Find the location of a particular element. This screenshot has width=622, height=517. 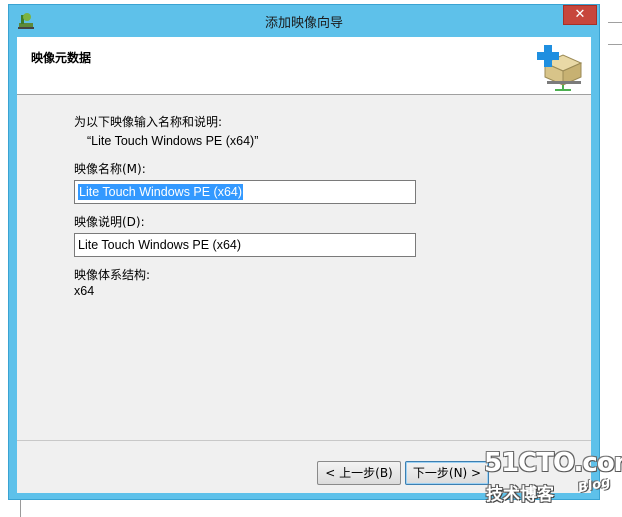

image-name-value: Lite Touch Windows PE (x64) is located at coordinates (161, 192).